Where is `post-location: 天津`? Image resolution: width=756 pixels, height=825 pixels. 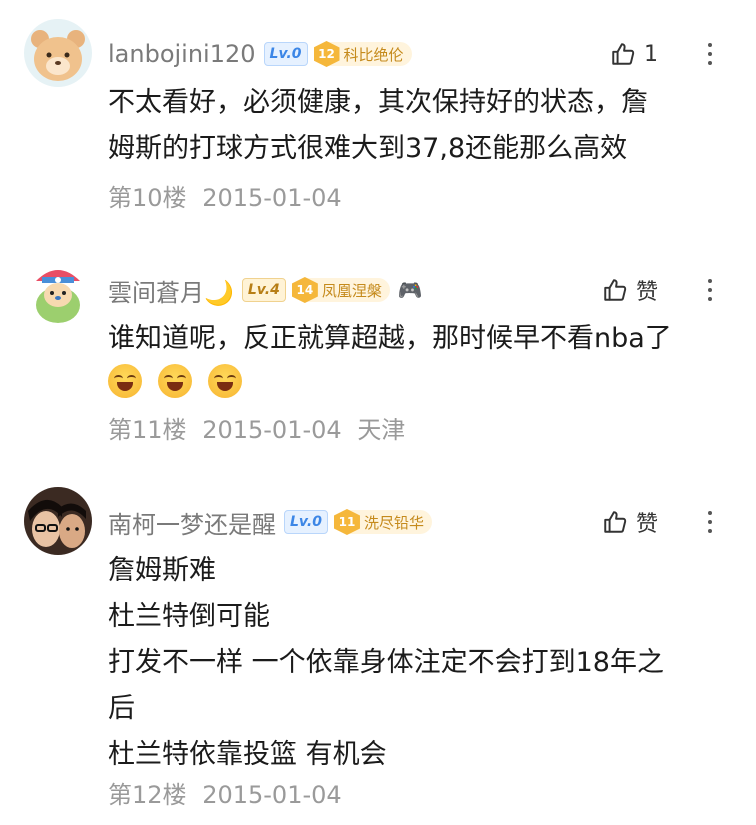 post-location: 天津 is located at coordinates (381, 430).